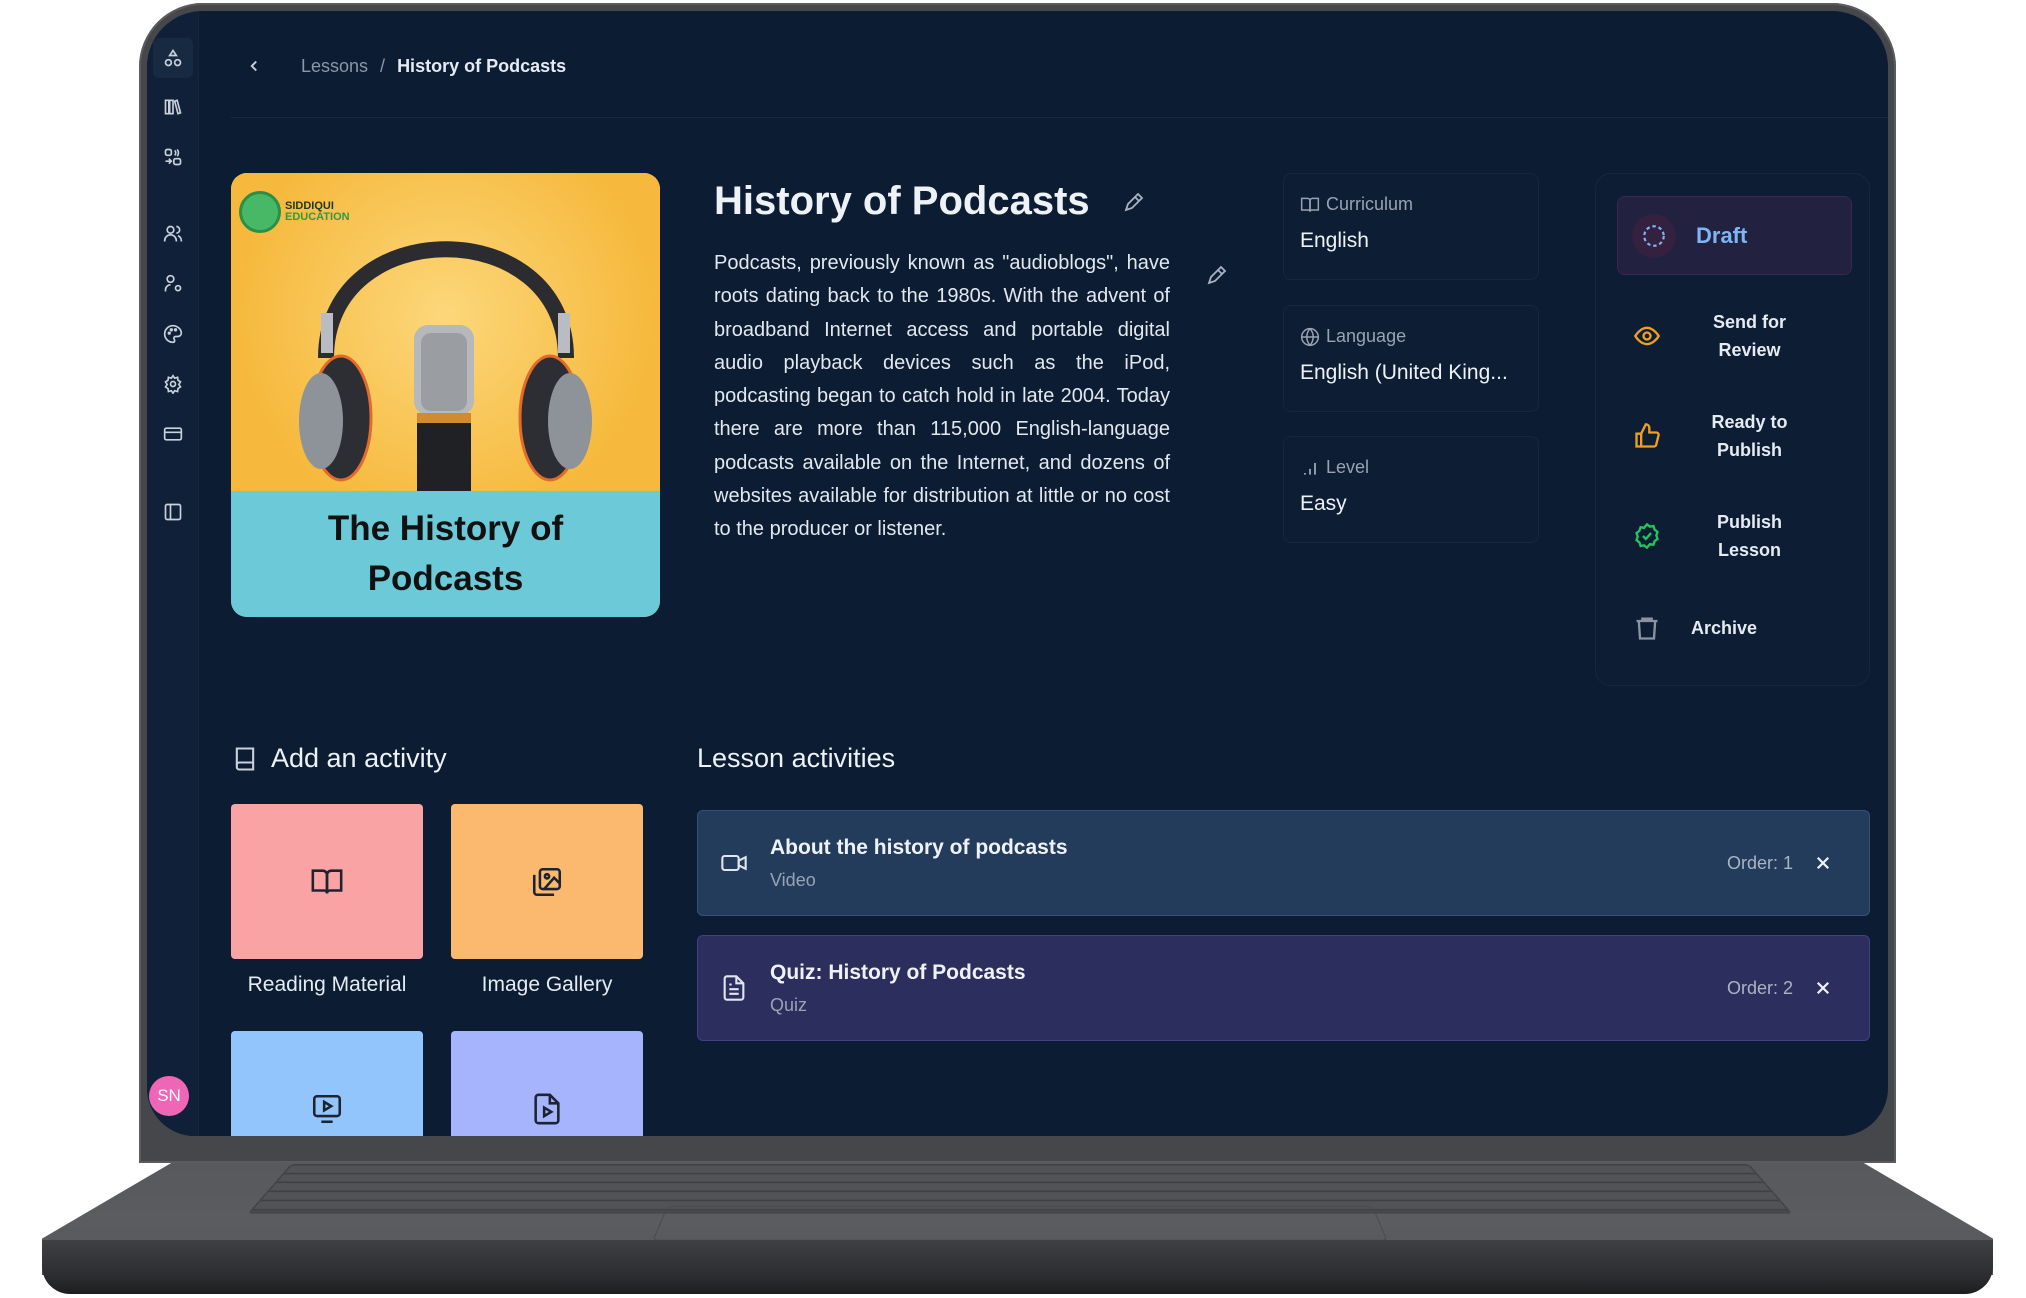  Describe the element at coordinates (1411, 336) in the screenshot. I see `language-label-row: Language` at that location.